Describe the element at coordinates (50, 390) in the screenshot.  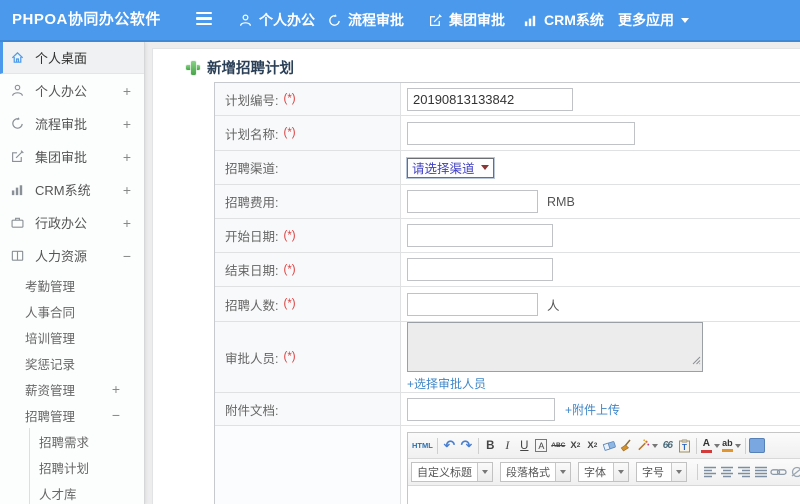
I see `sidebar-subitem-label: 薪资管理` at that location.